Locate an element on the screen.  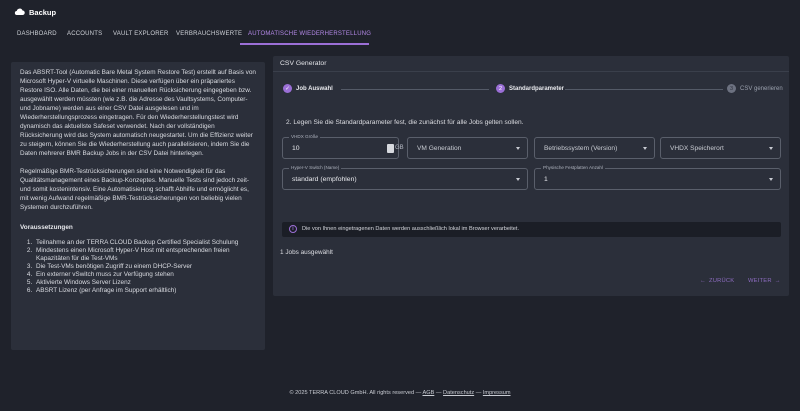
step-standardparameter: 2 Standardparameter is located at coordinates (530, 88).